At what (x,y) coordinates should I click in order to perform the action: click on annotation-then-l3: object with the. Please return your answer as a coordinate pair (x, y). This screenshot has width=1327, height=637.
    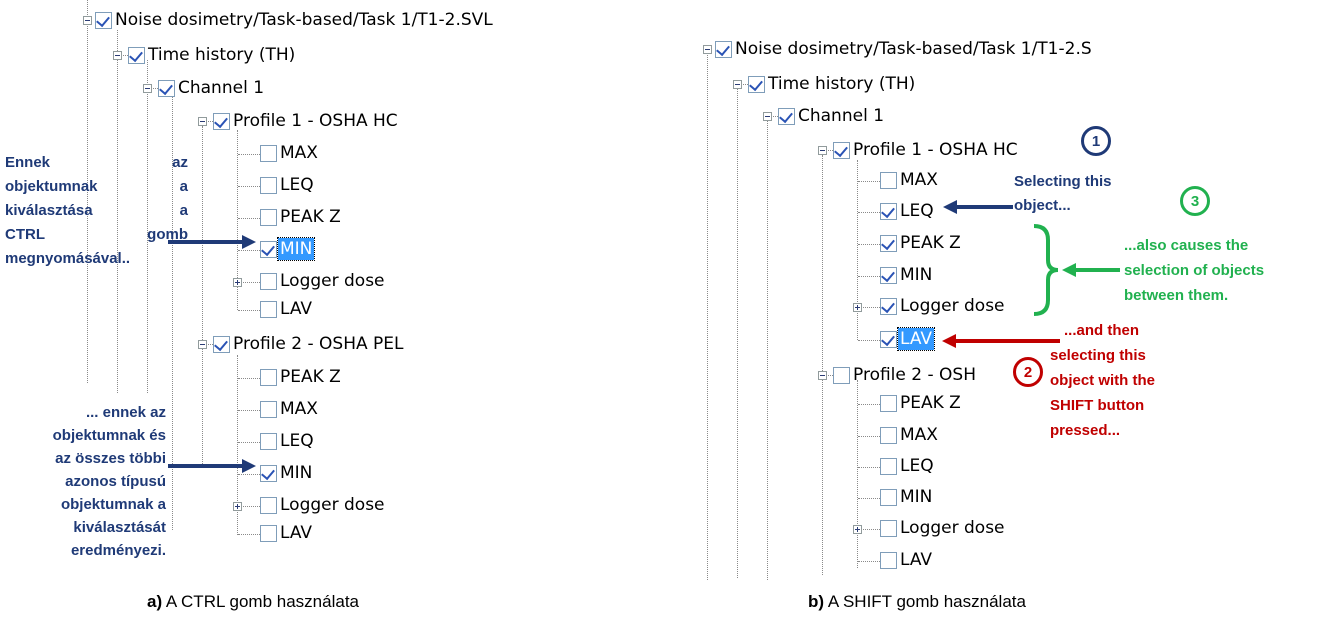
    Looking at the image, I should click on (1102, 380).